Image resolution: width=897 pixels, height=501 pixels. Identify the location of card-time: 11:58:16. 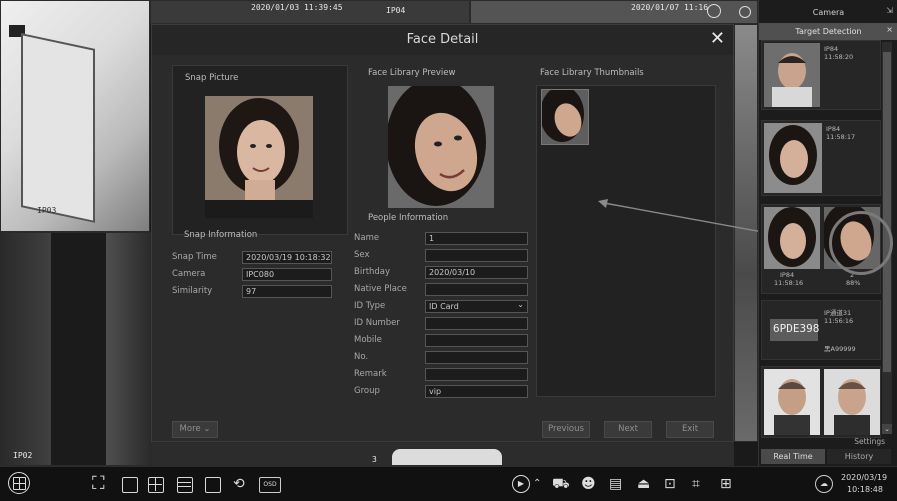
(789, 283).